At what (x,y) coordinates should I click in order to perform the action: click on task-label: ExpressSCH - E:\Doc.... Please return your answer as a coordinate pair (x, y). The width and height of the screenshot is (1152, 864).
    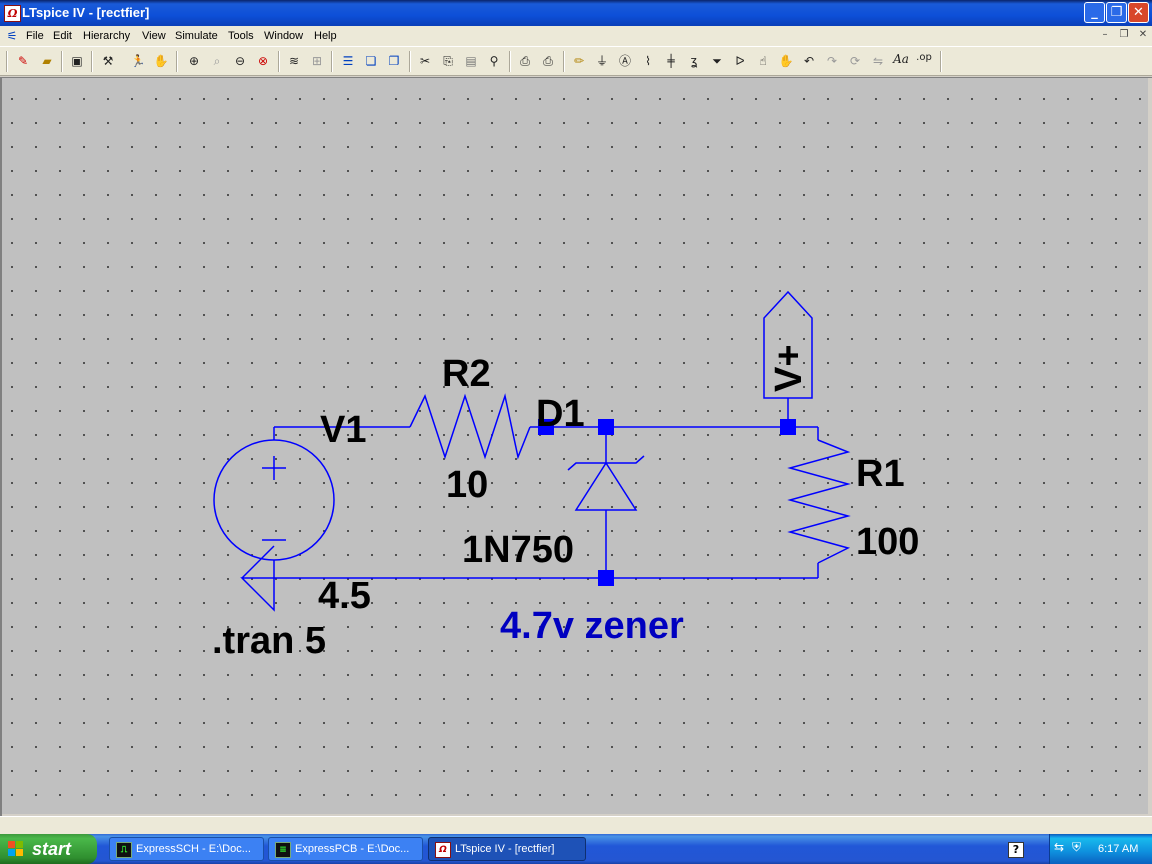
    Looking at the image, I should click on (193, 849).